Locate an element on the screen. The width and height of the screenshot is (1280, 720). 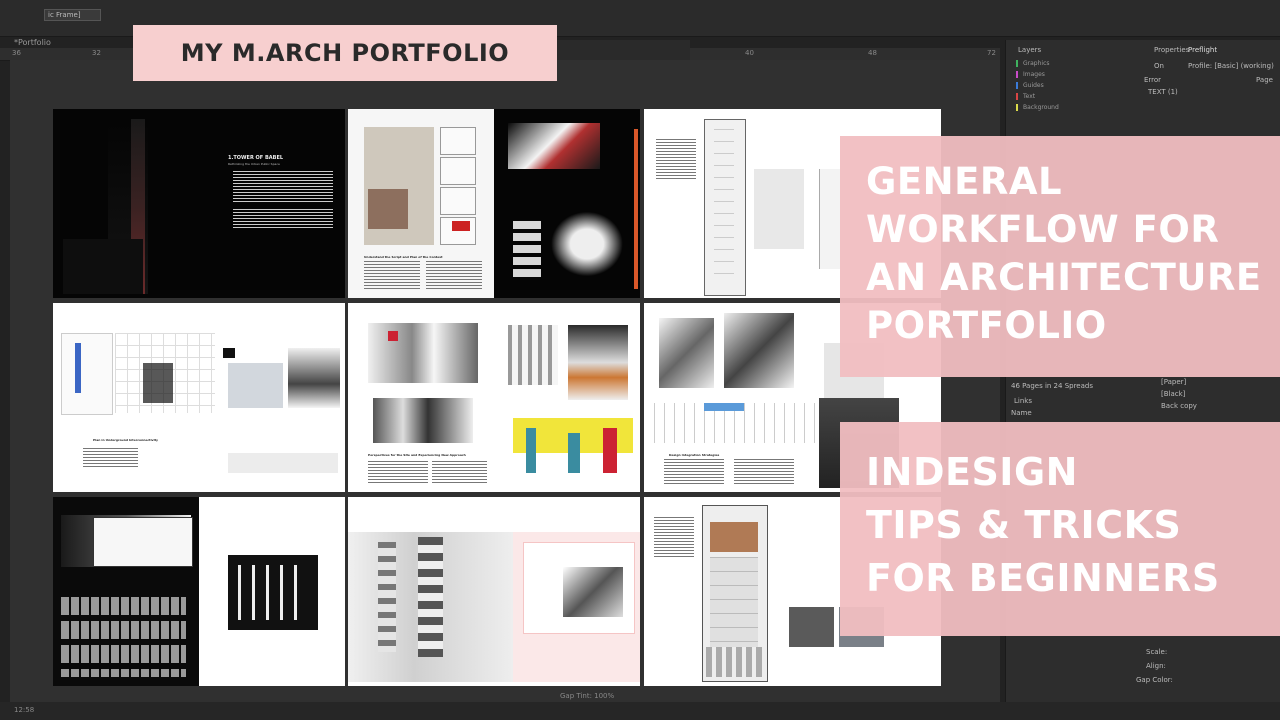
align-label: Align: is located at coordinates (1156, 666).